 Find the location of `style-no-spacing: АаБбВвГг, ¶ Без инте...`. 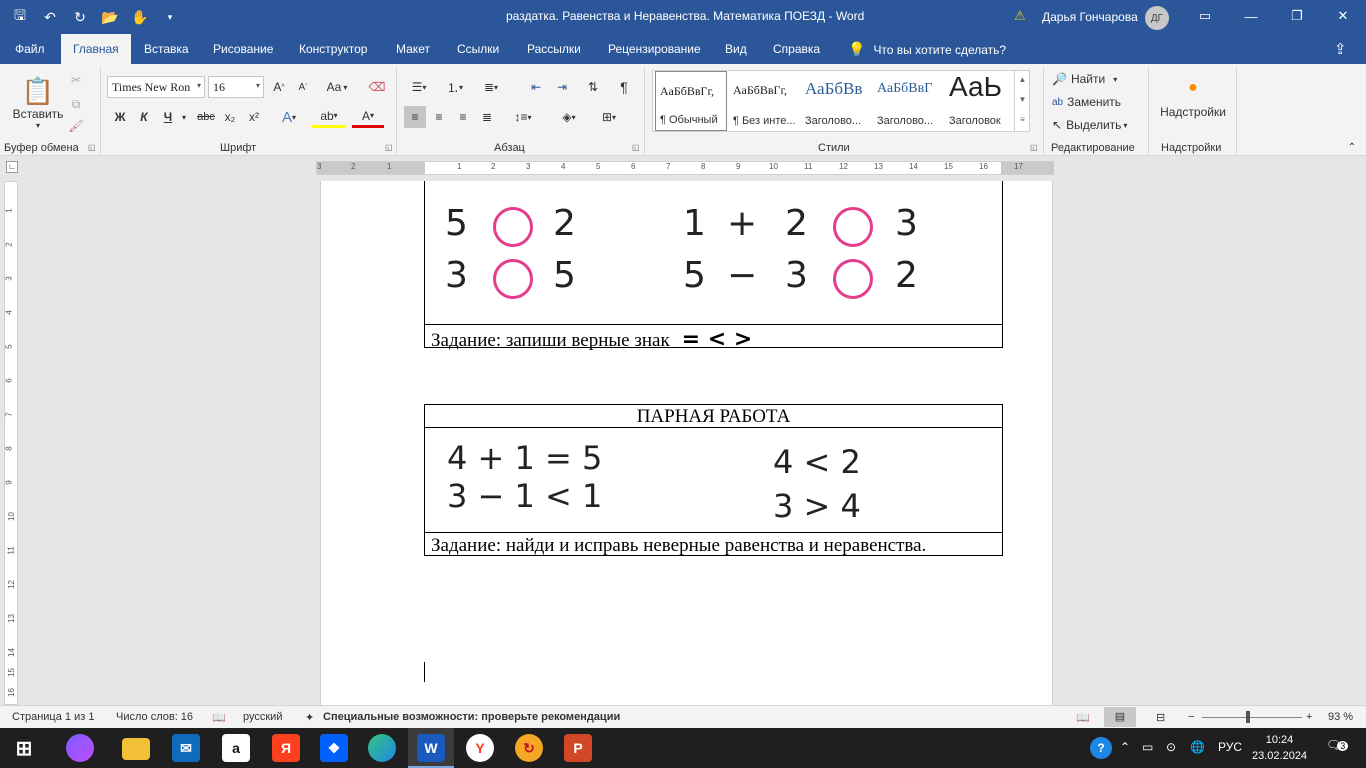

style-no-spacing: АаБбВвГг, ¶ Без инте... is located at coordinates (765, 101).